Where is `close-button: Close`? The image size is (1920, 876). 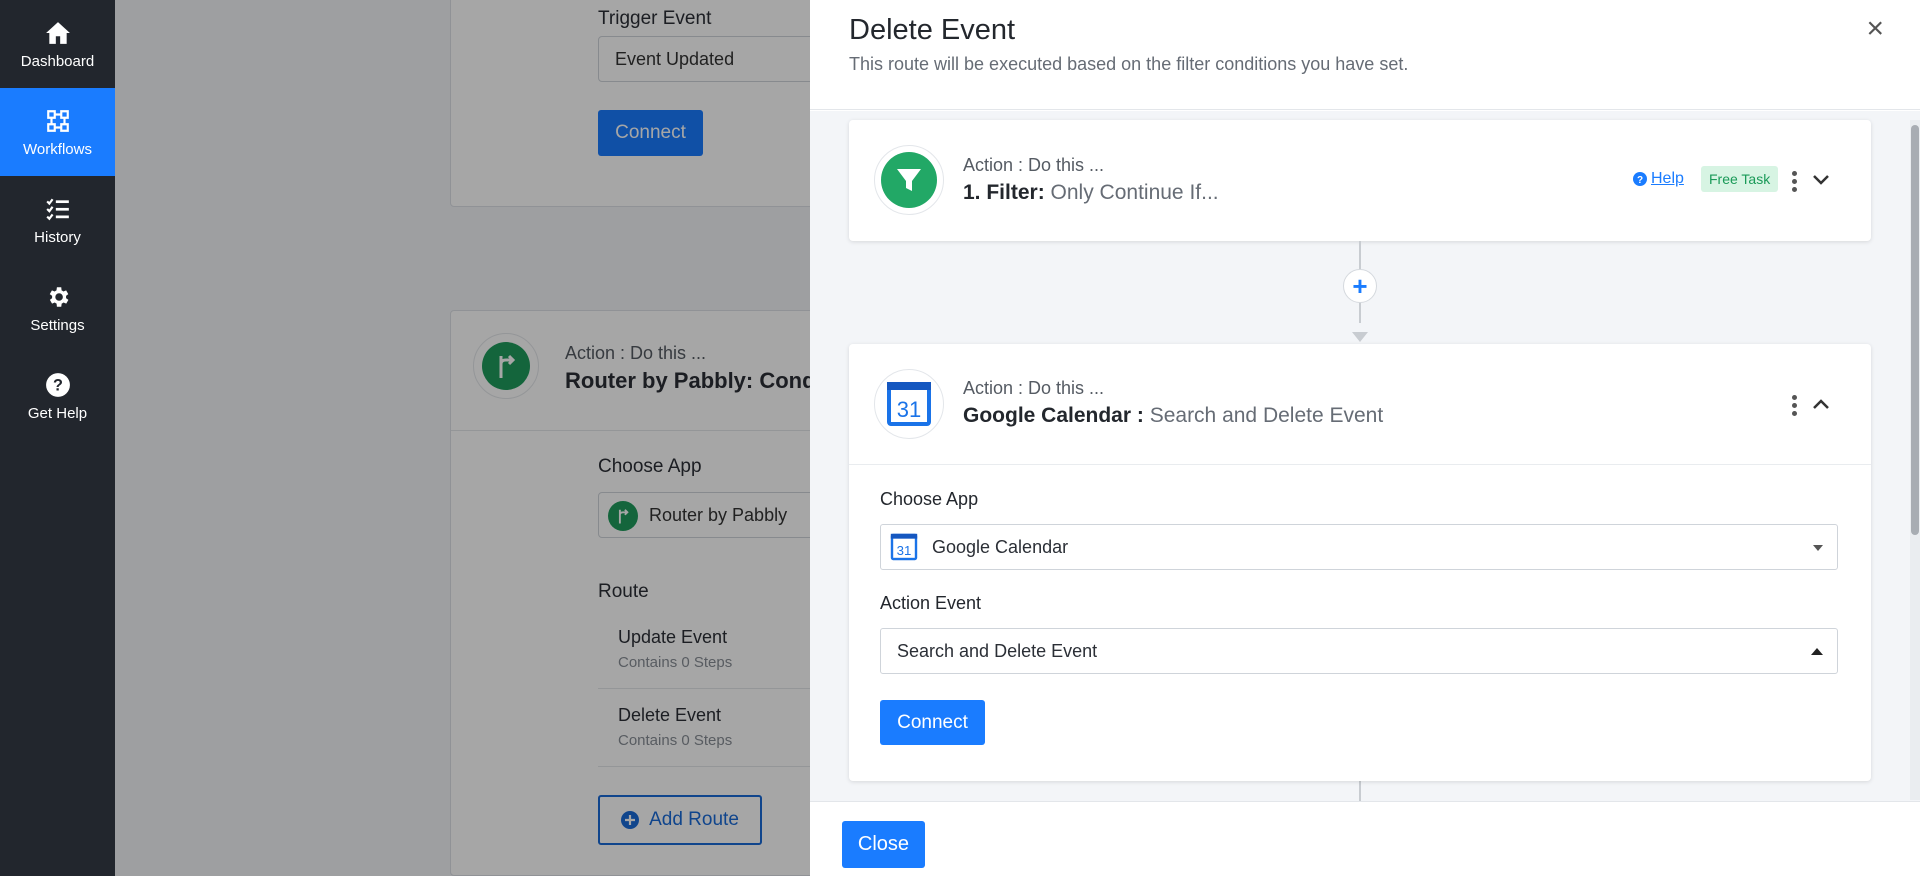 close-button: Close is located at coordinates (883, 844).